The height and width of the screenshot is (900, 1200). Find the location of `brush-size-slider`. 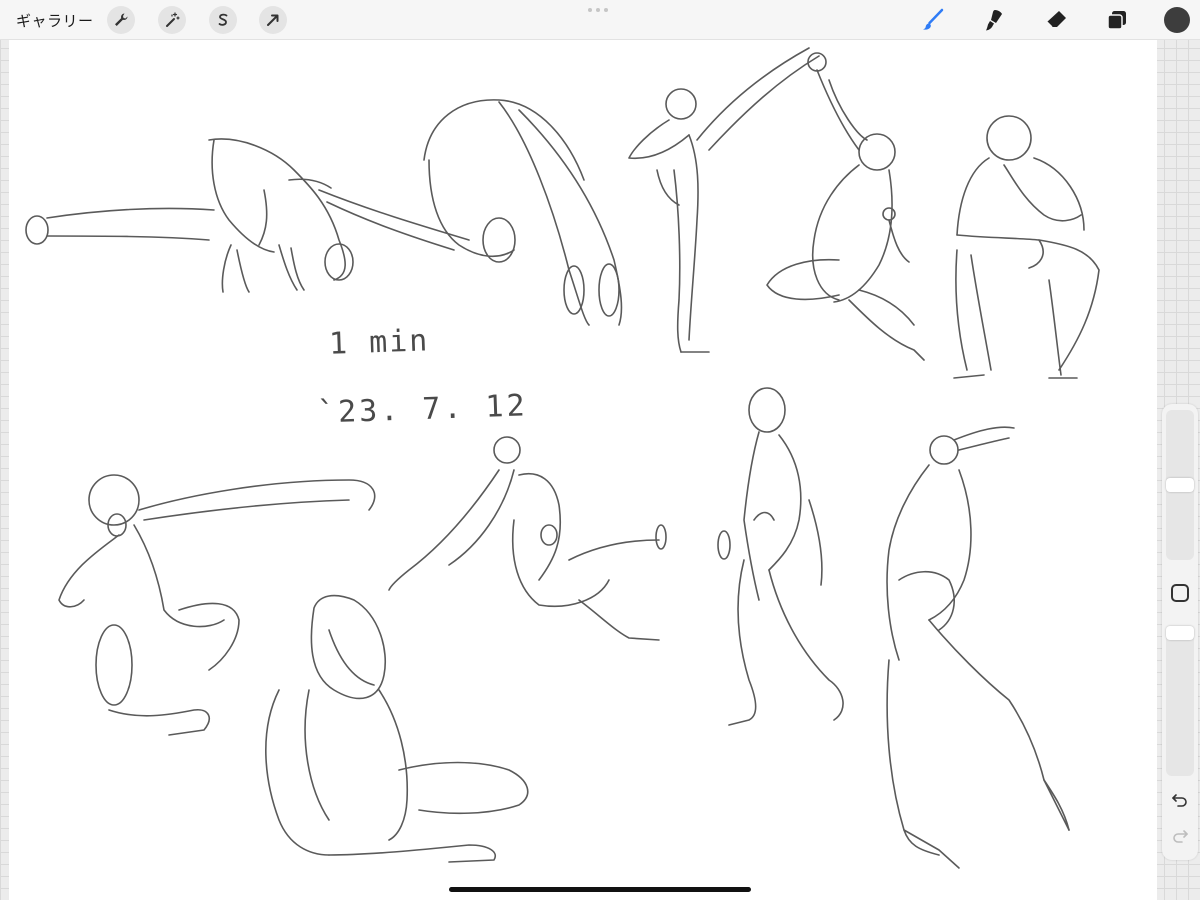

brush-size-slider is located at coordinates (1180, 485).